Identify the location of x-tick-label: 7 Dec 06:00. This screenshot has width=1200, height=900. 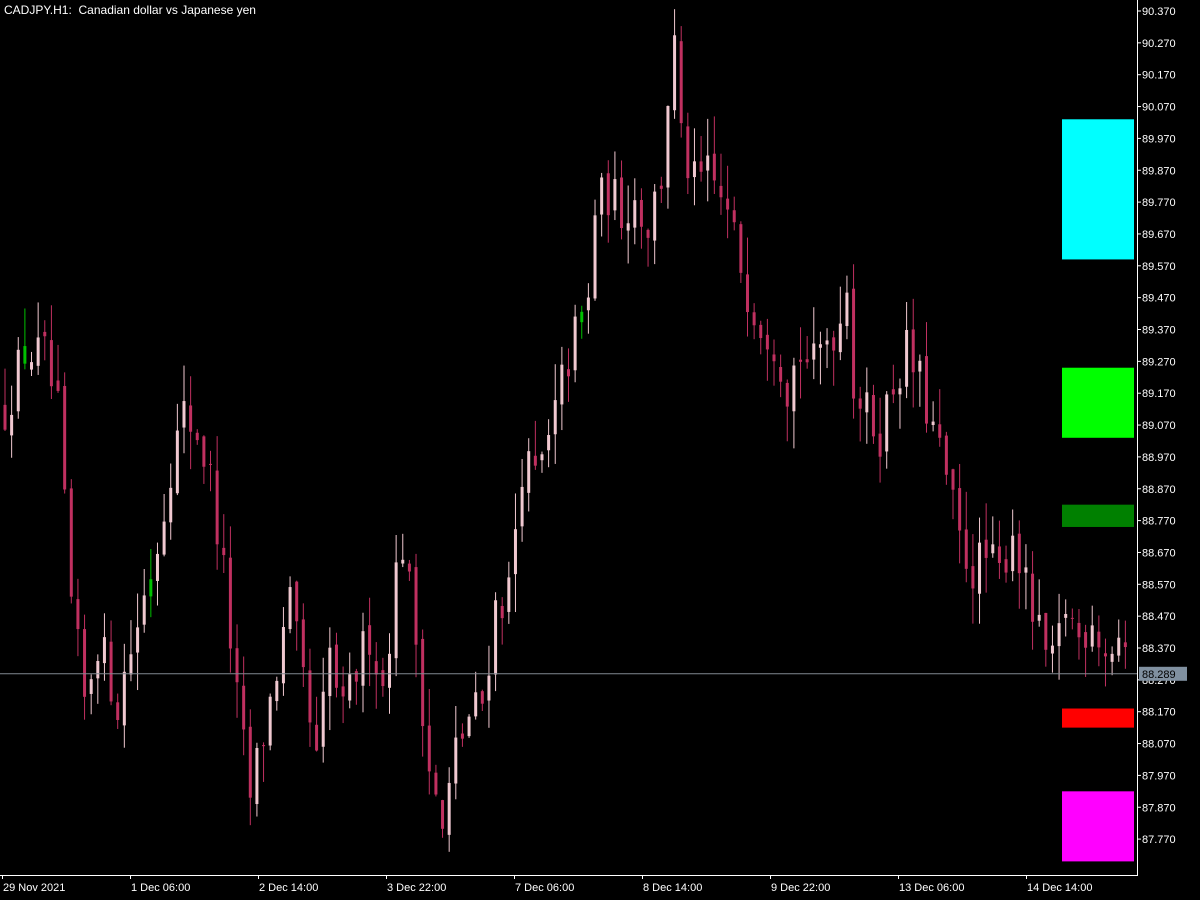
(544, 888).